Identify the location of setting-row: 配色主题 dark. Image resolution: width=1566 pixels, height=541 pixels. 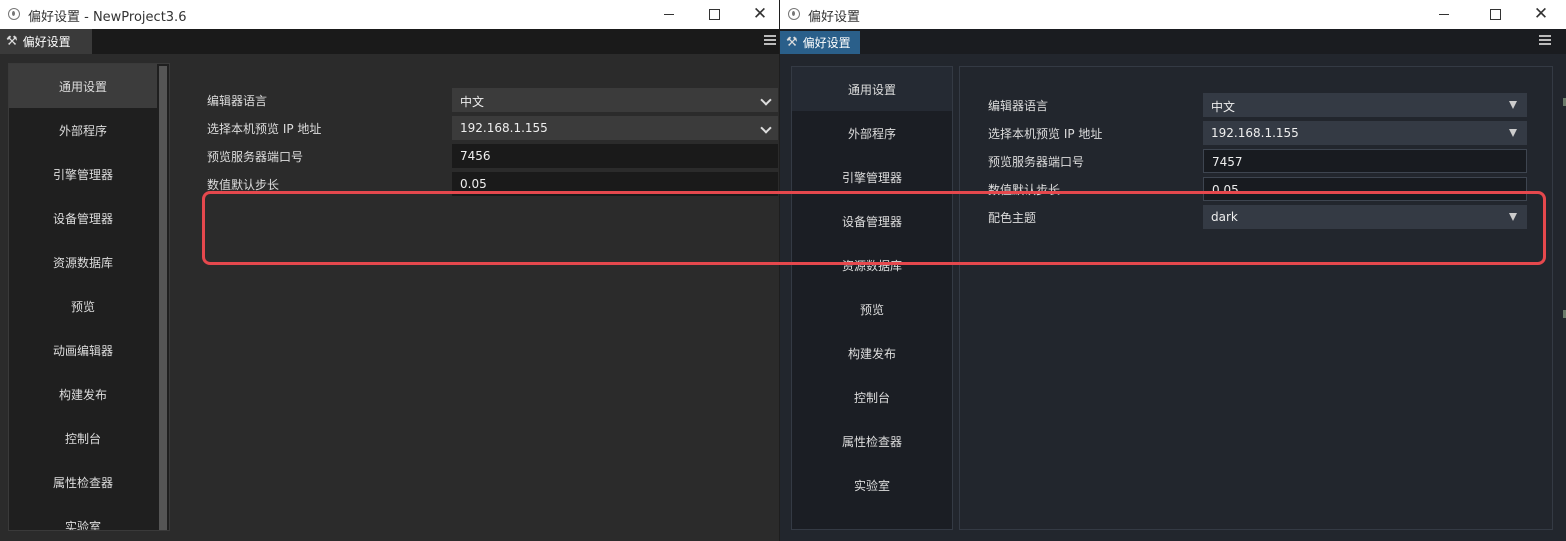
(1270, 217).